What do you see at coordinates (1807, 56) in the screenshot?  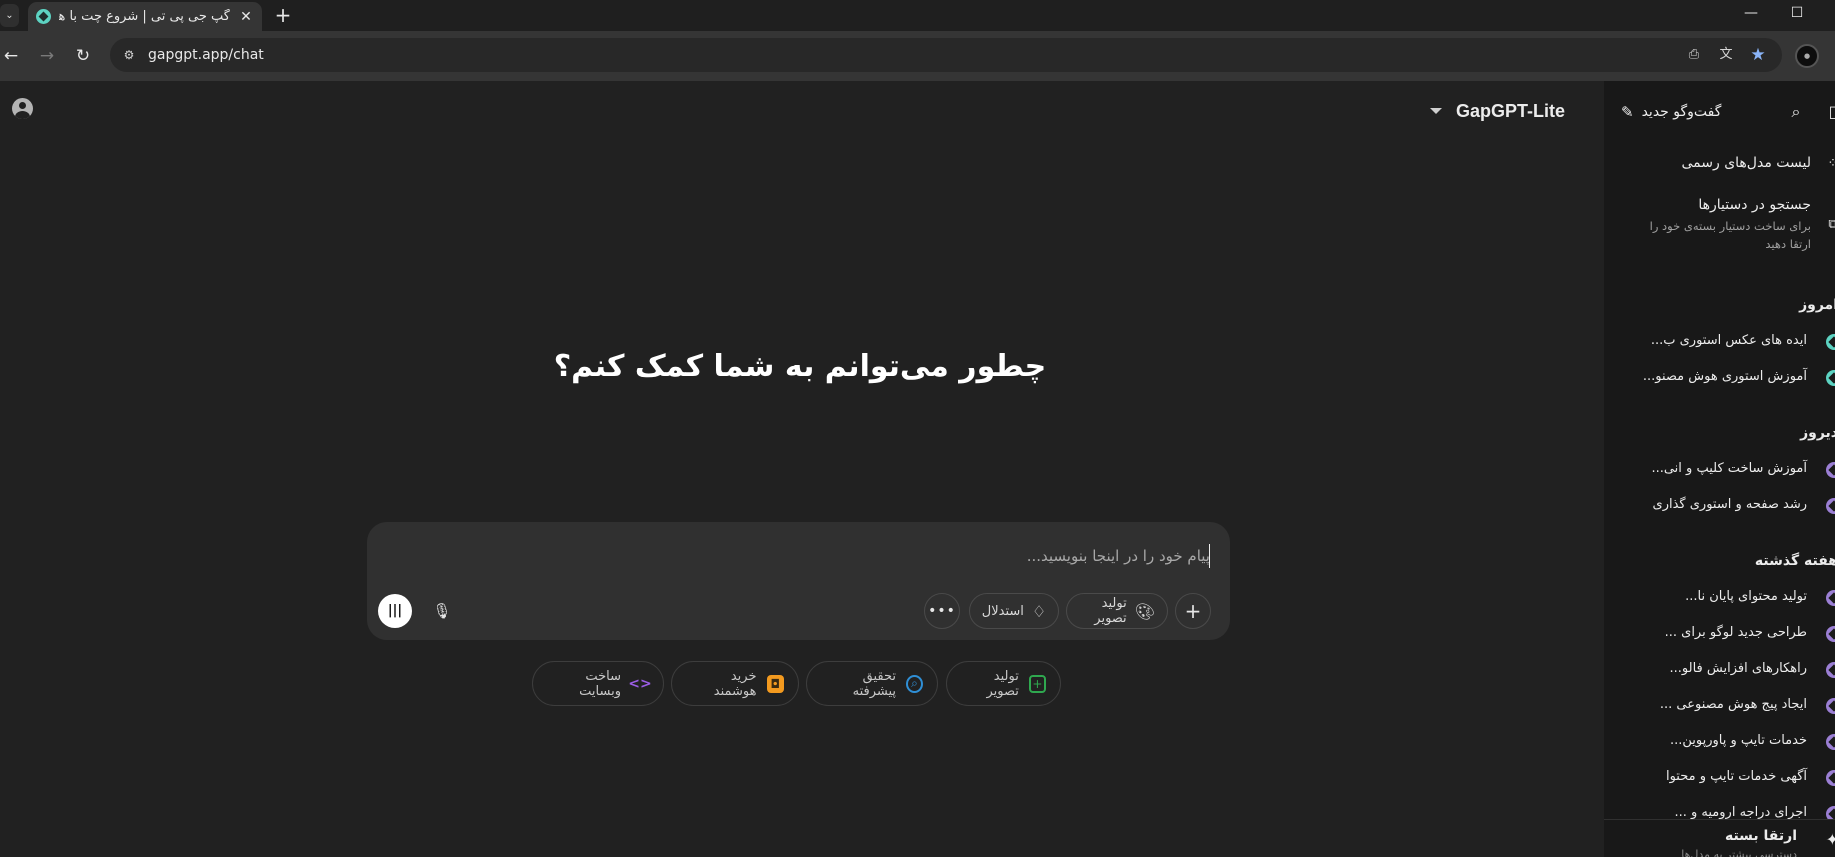 I see `profile-avatar: ●` at bounding box center [1807, 56].